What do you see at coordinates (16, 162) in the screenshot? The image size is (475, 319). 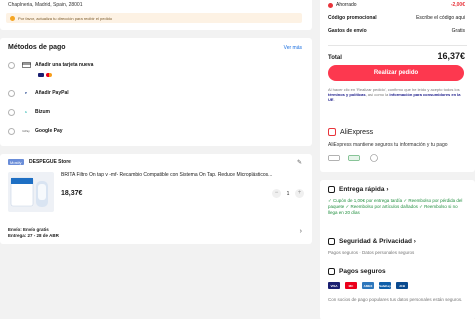 I see `store-badge: Mostly` at bounding box center [16, 162].